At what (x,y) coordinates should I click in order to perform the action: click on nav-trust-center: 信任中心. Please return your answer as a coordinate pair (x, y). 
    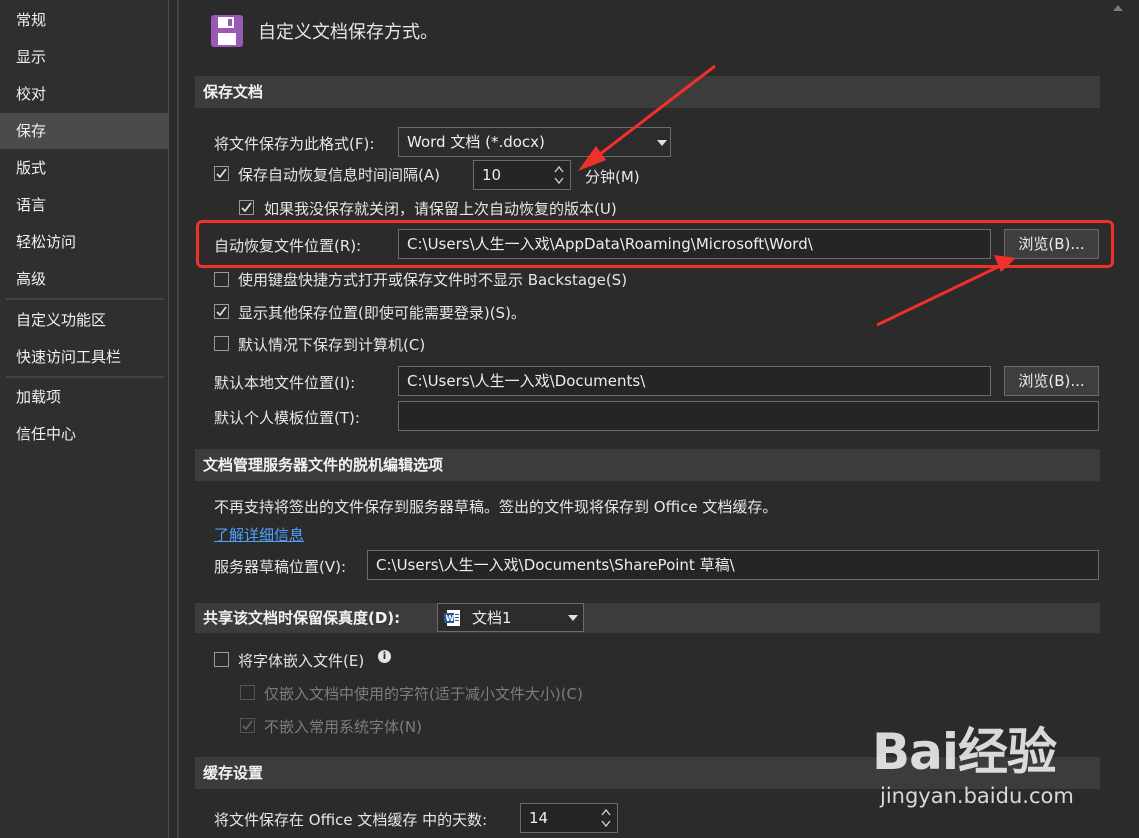
    Looking at the image, I should click on (84, 434).